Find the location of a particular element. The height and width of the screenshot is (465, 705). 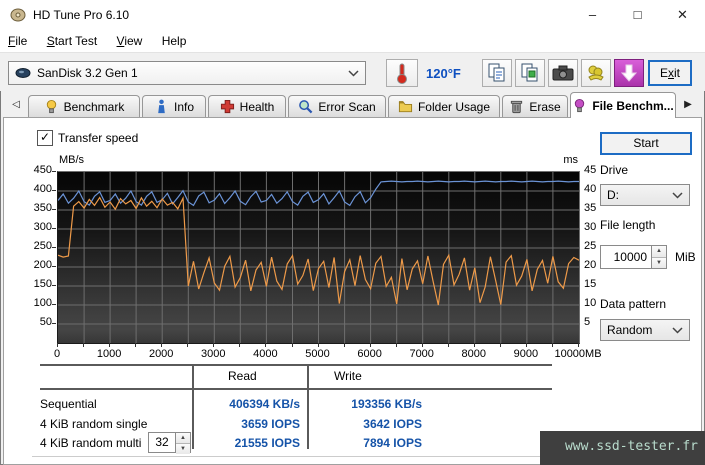

queue-depth-input: 32 is located at coordinates (162, 442).